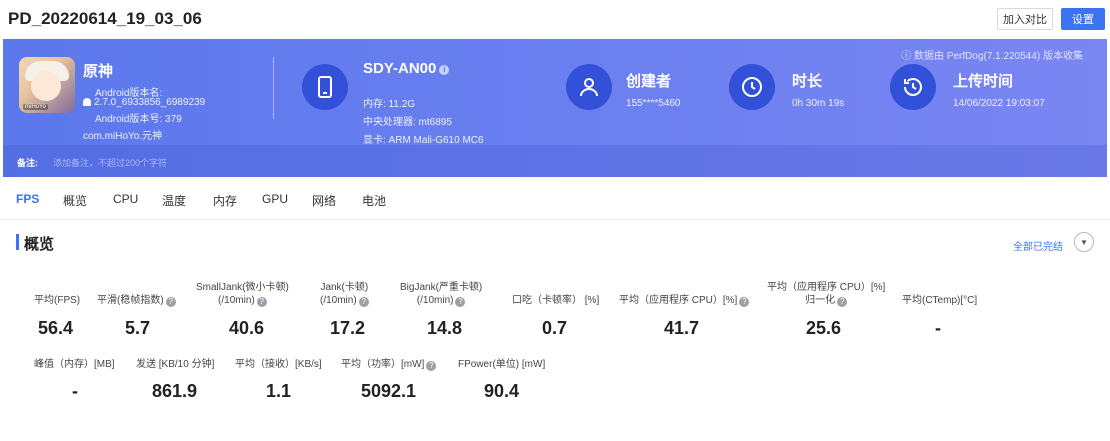 This screenshot has width=1110, height=441. I want to click on note-row, so click(555, 161).